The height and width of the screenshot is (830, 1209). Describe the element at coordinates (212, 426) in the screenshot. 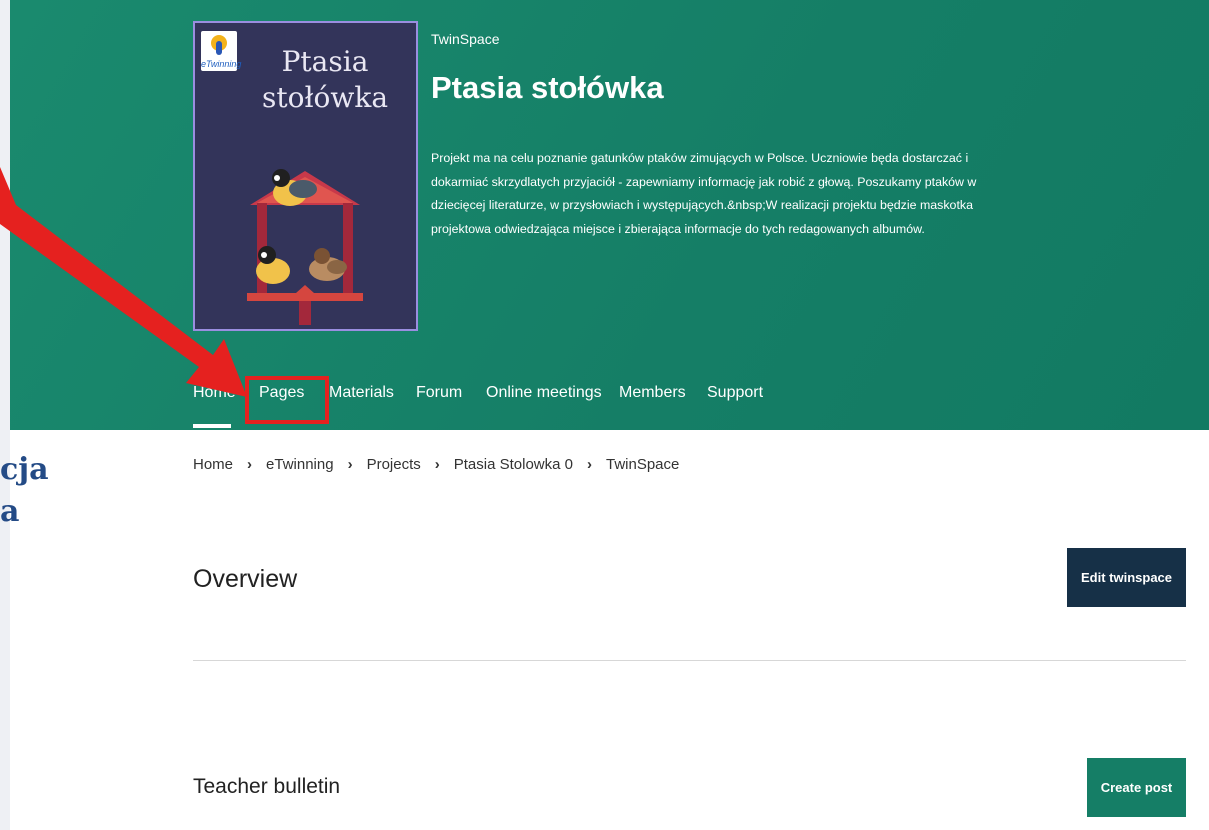

I see `active-tab-indicator` at that location.